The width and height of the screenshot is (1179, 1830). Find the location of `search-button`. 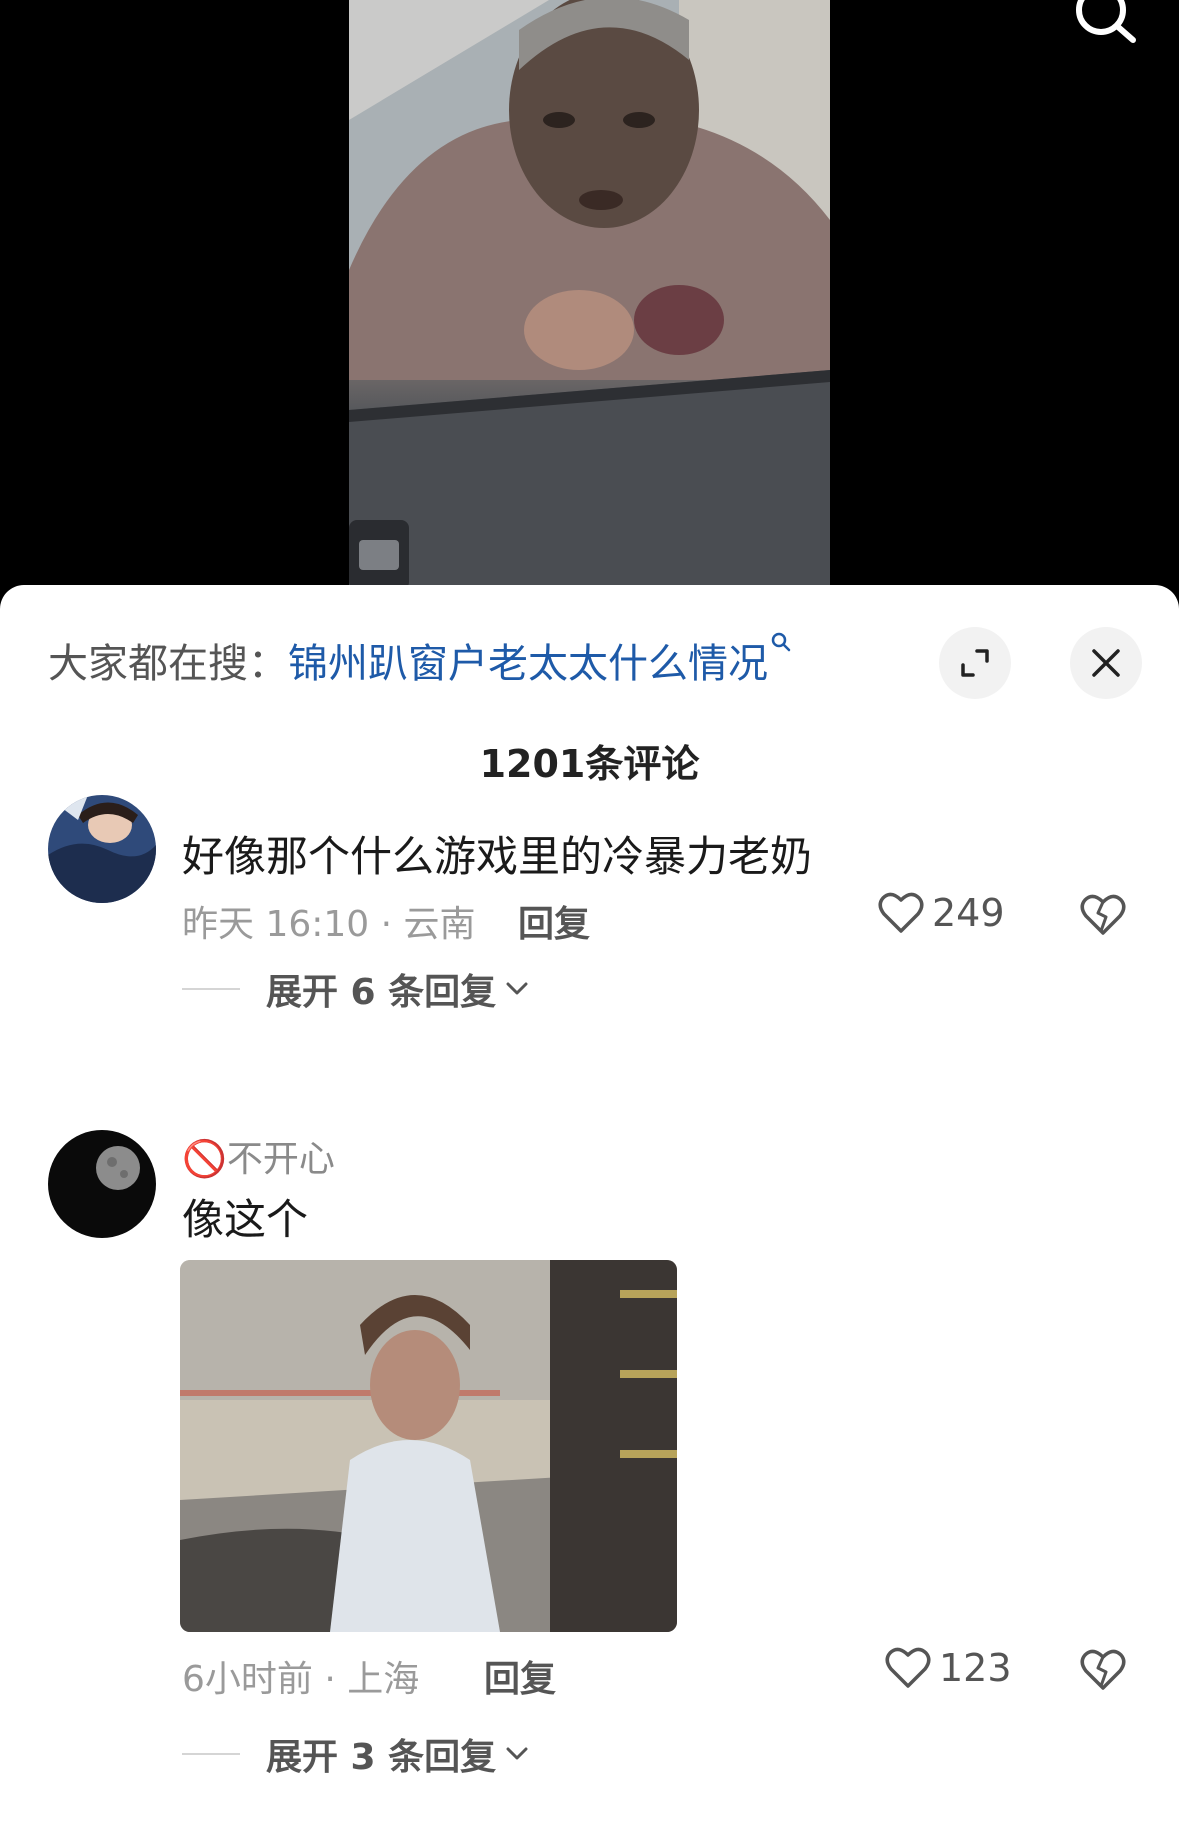

search-button is located at coordinates (1106, 25).